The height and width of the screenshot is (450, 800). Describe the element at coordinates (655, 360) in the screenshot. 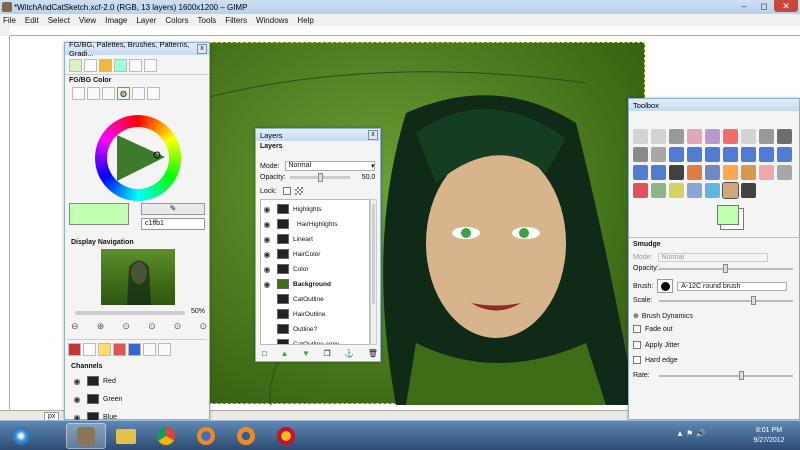

I see `hard-edge-option: Hard edge` at that location.